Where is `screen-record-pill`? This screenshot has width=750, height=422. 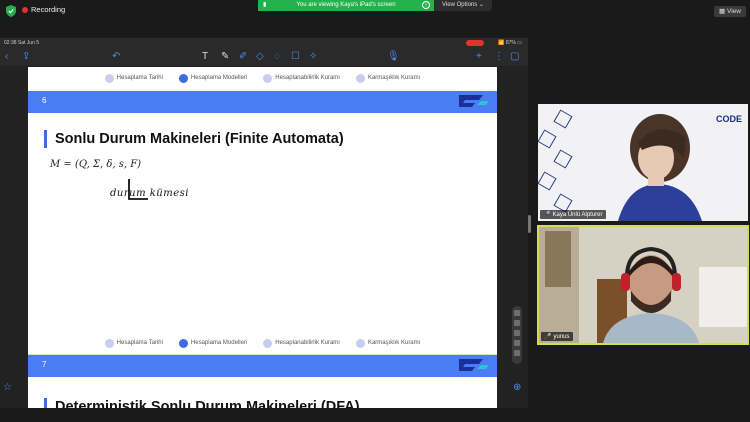
screen-record-pill is located at coordinates (475, 43).